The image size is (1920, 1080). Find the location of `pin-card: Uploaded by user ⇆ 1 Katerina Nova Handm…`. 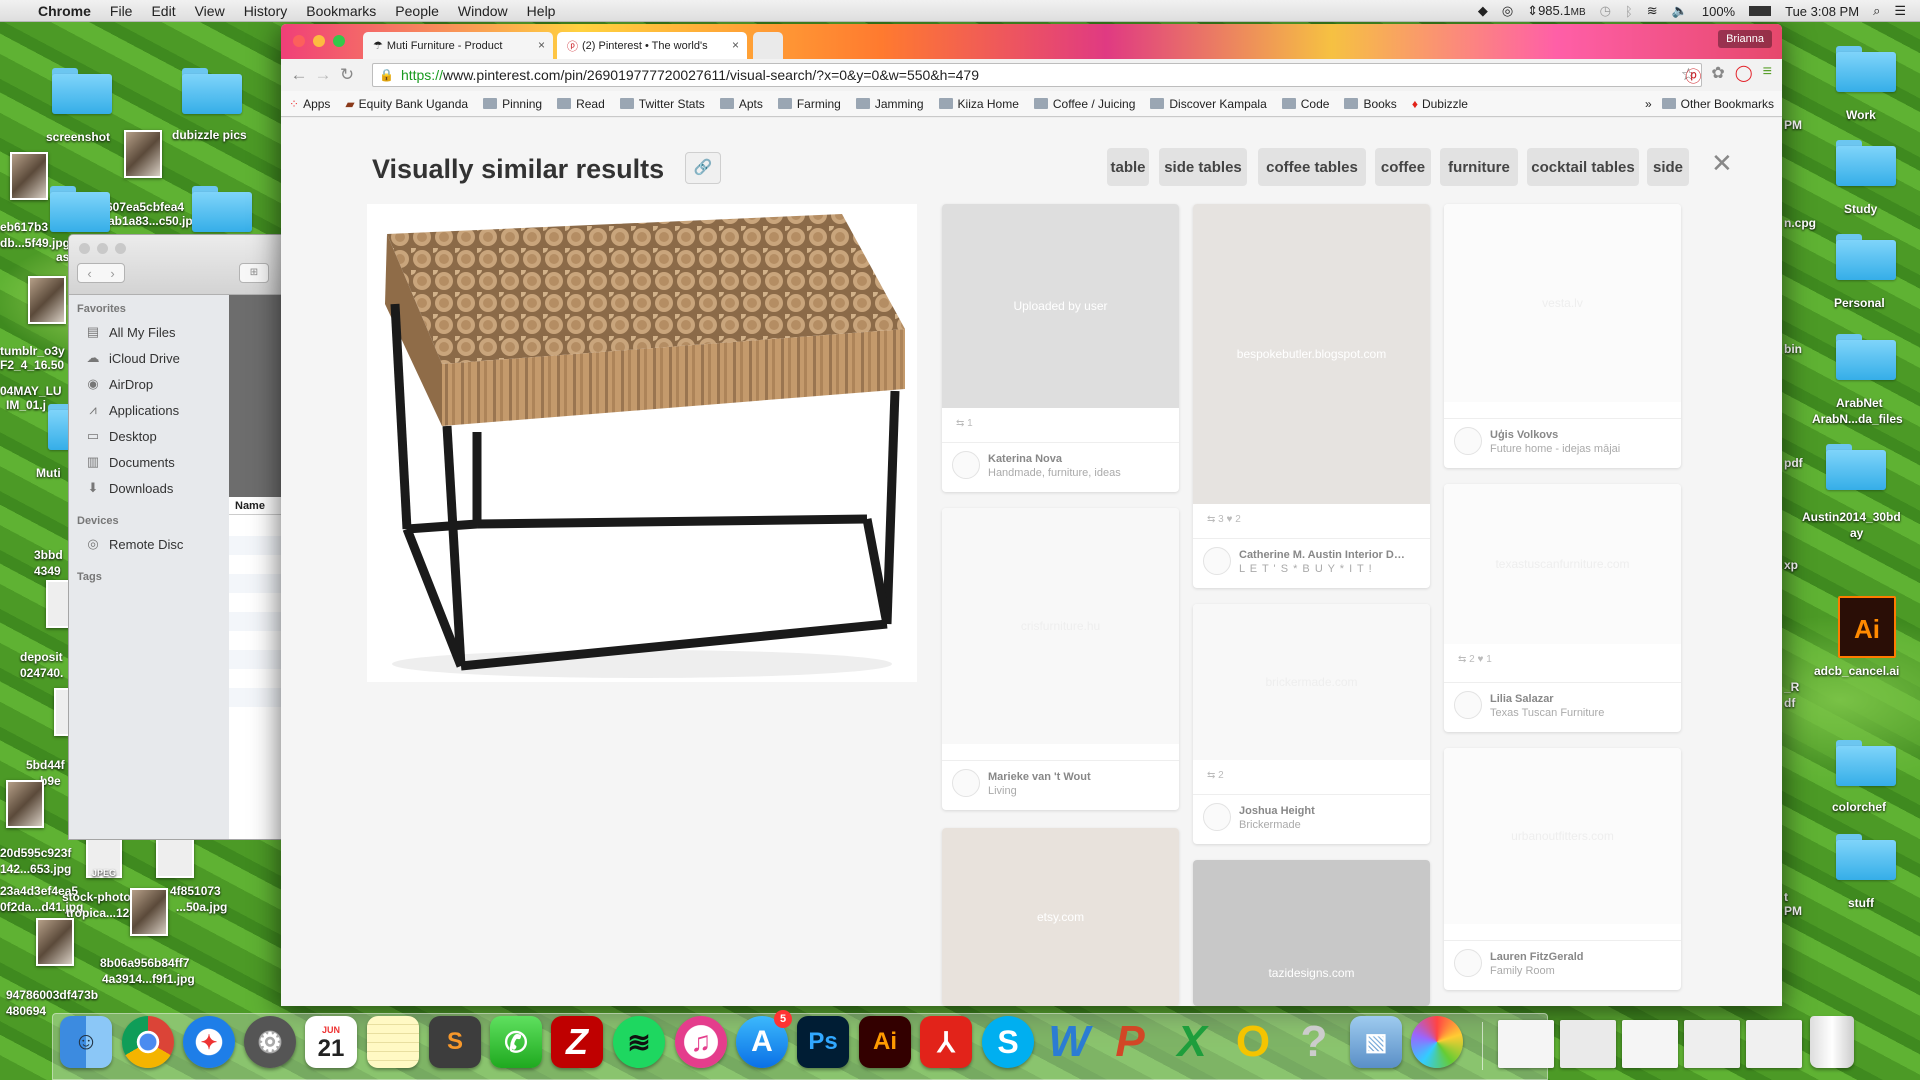

pin-card: Uploaded by user ⇆ 1 Katerina Nova Handm… is located at coordinates (1060, 348).